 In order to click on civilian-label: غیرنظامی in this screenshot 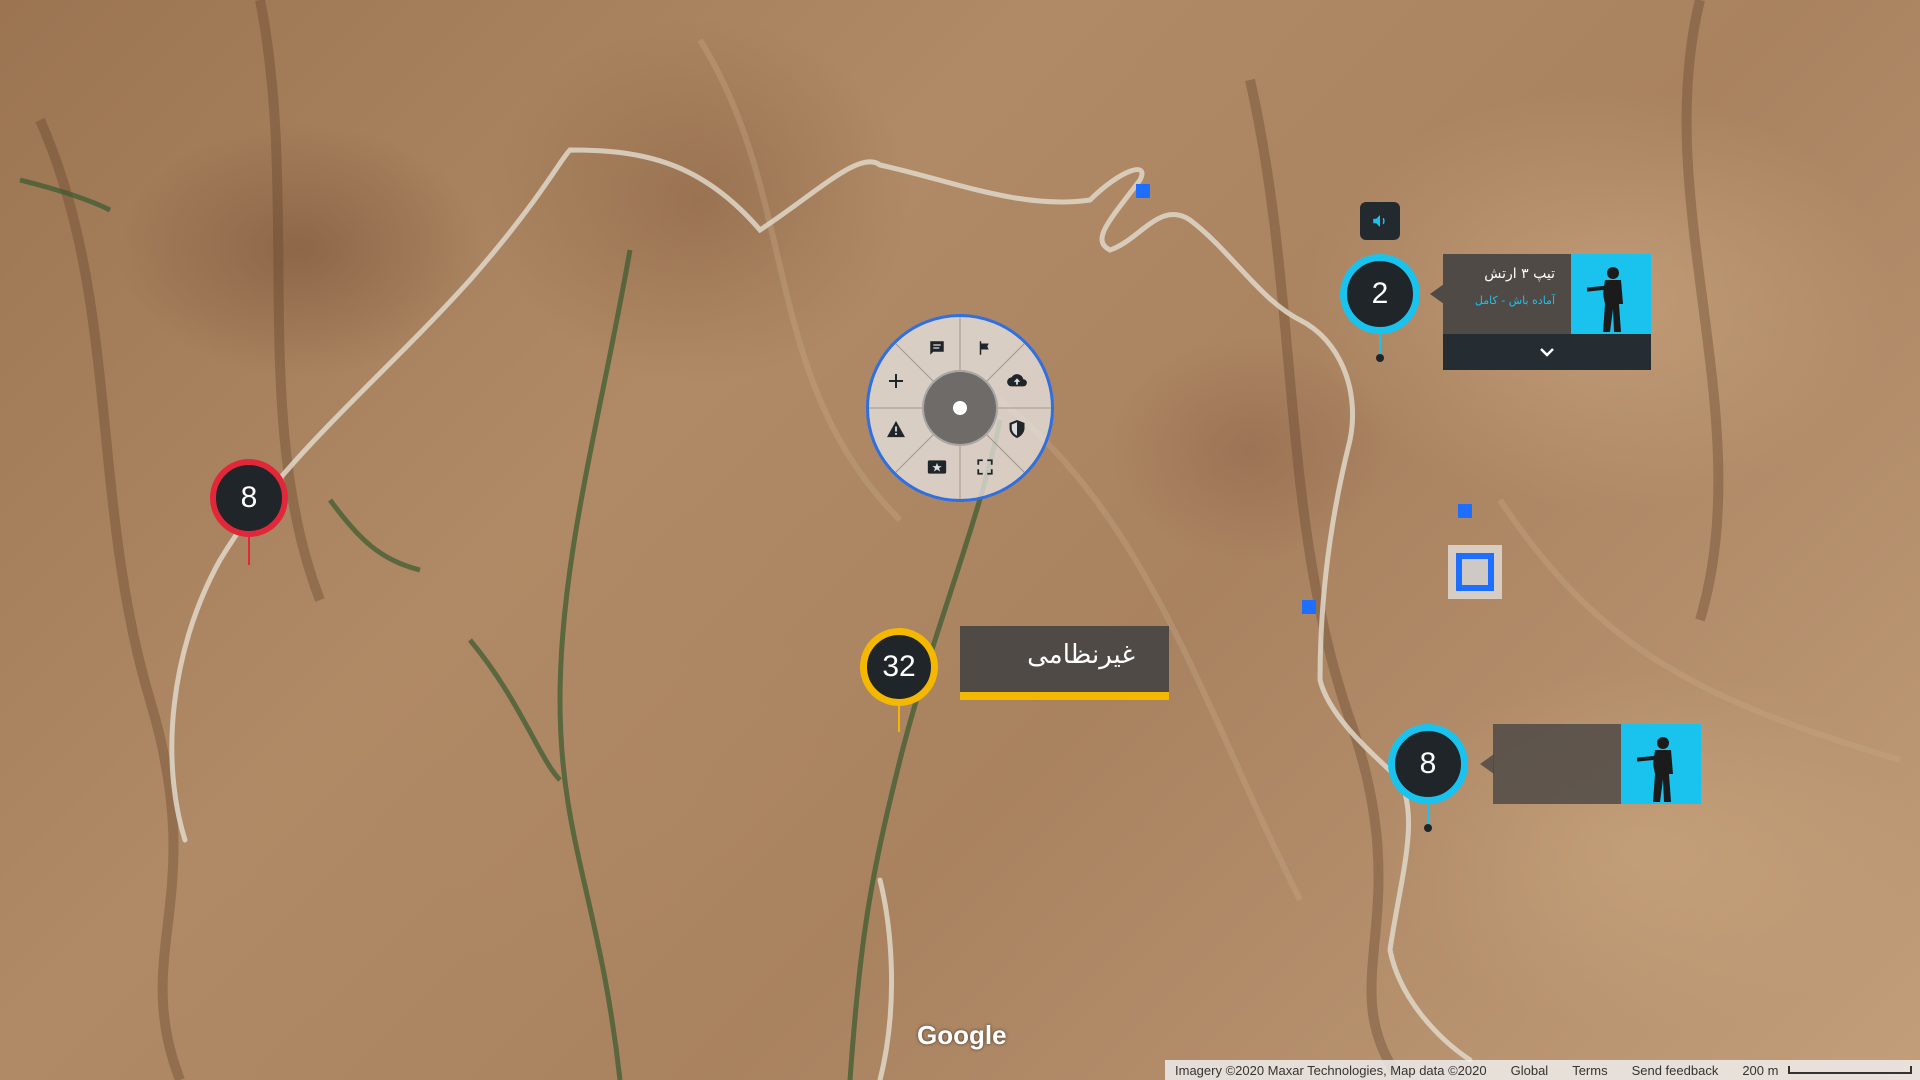, I will do `click(1064, 663)`.